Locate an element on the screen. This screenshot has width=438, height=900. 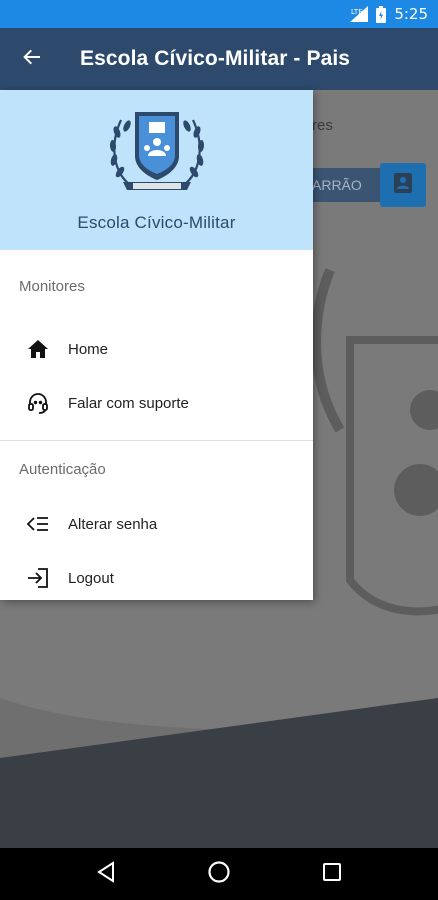
svg-text: LTE is located at coordinates (357, 12).